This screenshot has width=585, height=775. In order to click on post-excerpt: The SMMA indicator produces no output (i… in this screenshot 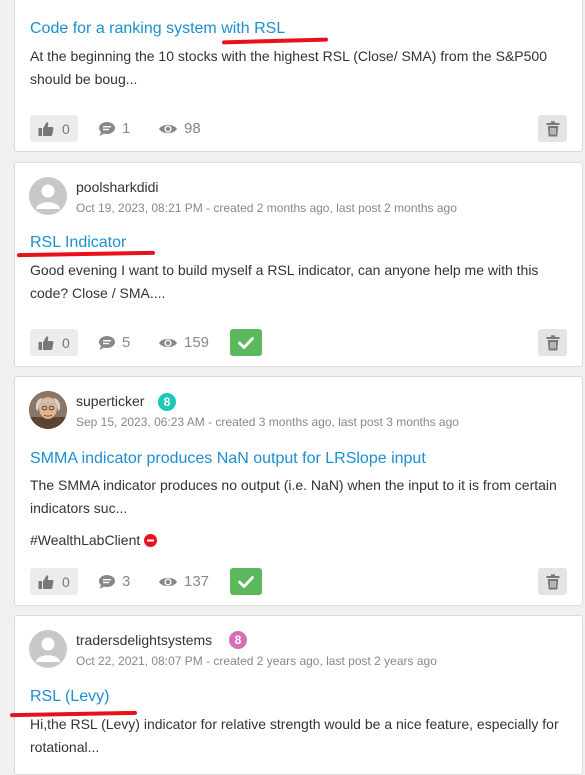, I will do `click(293, 496)`.